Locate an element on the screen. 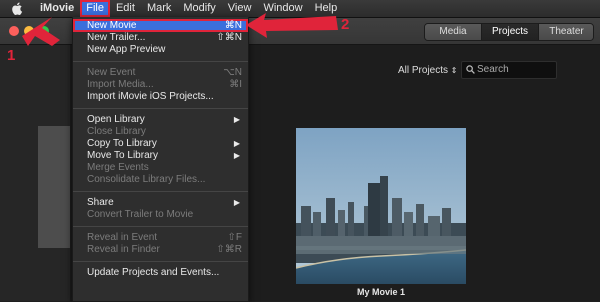  menu-item-label: Move To Library is located at coordinates (122, 155).